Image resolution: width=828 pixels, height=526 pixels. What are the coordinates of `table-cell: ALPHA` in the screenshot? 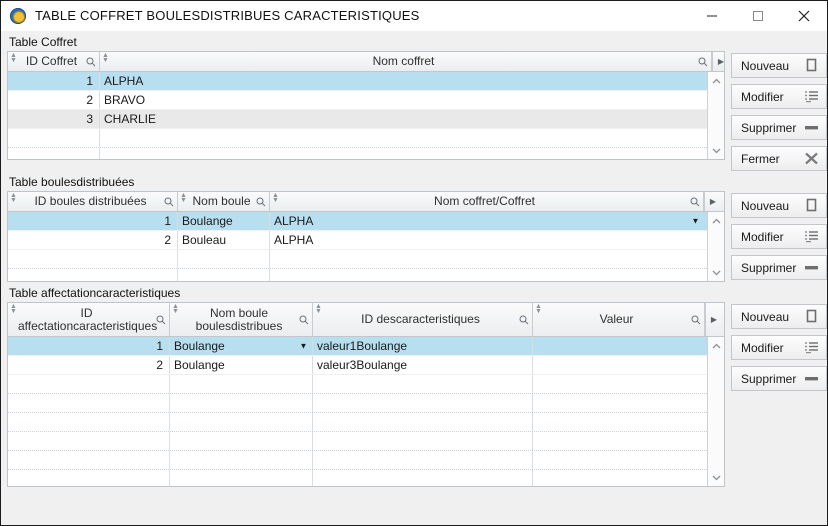 It's located at (487, 240).